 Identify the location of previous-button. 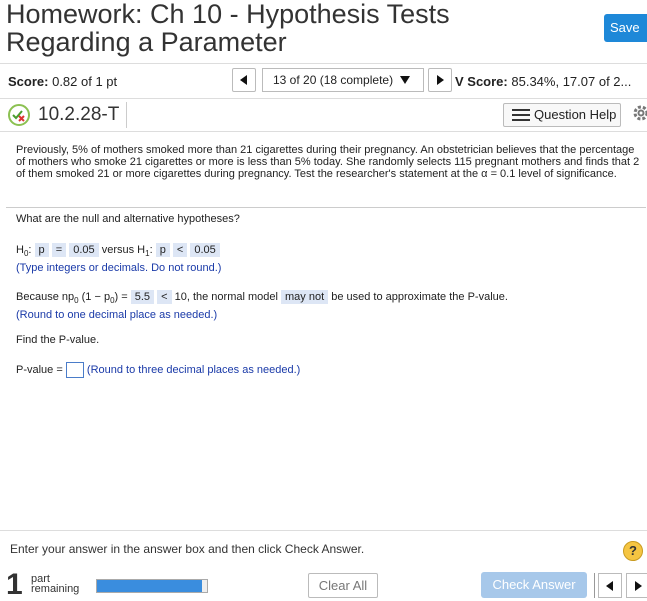
(610, 585).